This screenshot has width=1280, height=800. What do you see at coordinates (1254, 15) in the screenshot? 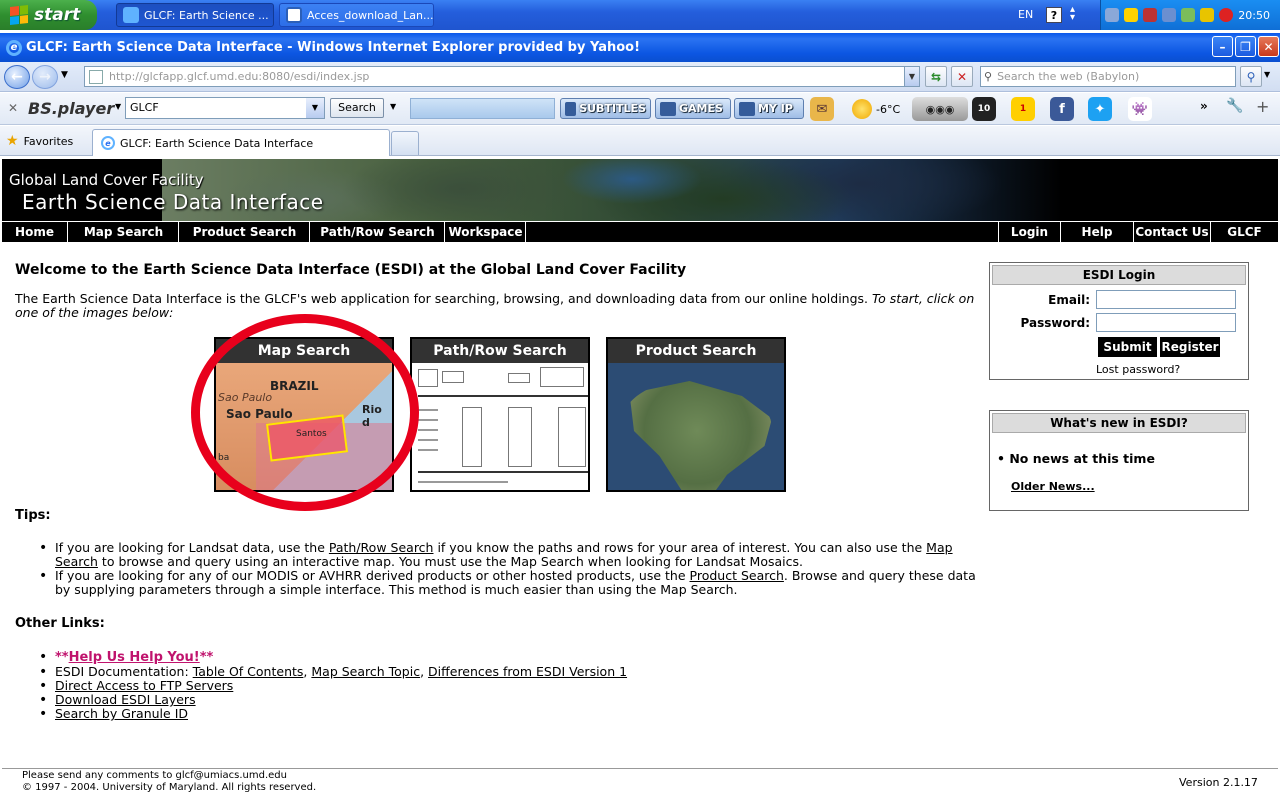
I see `clock: 20:50` at bounding box center [1254, 15].